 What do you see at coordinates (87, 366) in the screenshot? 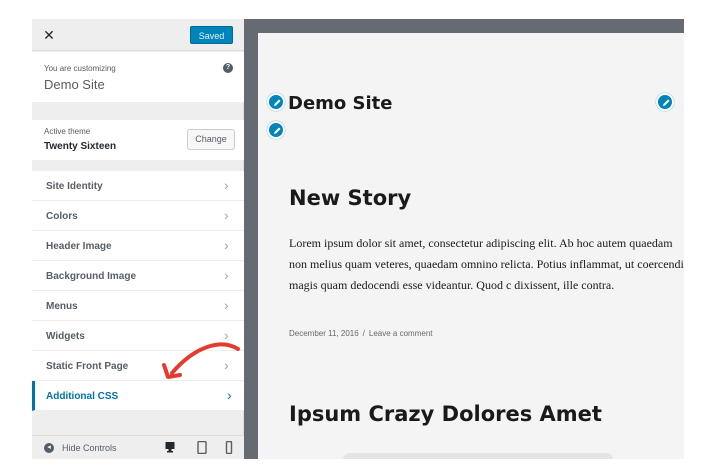
I see `menu-item-label: Static Front Page` at bounding box center [87, 366].